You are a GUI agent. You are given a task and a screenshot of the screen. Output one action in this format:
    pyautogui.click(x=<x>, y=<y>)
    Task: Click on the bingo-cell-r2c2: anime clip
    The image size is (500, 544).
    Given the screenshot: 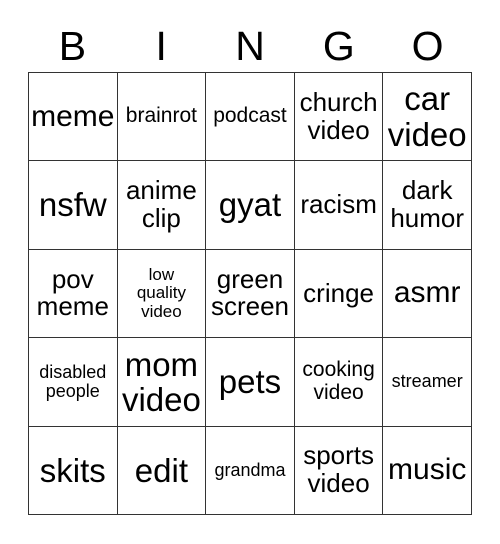 What is the action you would take?
    pyautogui.click(x=162, y=205)
    